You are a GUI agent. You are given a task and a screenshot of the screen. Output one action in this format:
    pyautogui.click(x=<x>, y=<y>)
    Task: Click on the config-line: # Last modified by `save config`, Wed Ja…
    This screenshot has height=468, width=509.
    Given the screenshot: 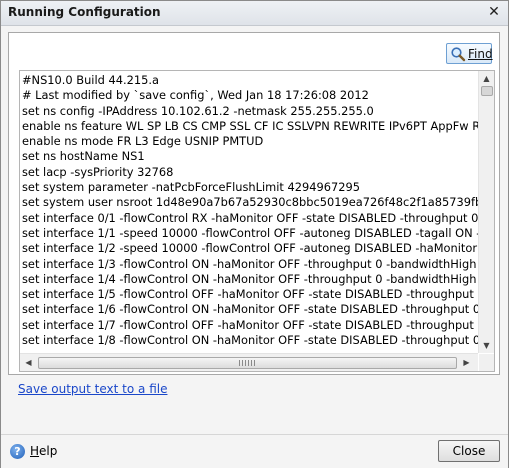 What is the action you would take?
    pyautogui.click(x=195, y=95)
    